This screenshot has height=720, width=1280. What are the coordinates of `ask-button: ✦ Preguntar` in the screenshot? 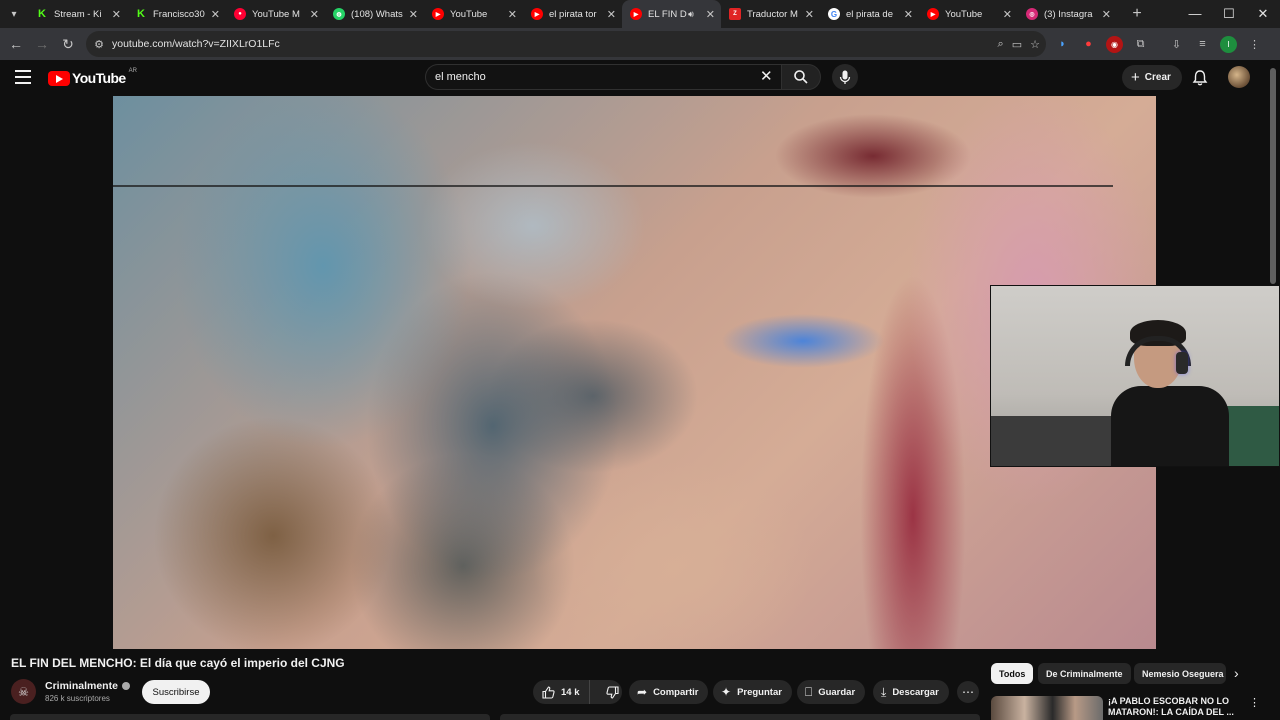 It's located at (752, 692).